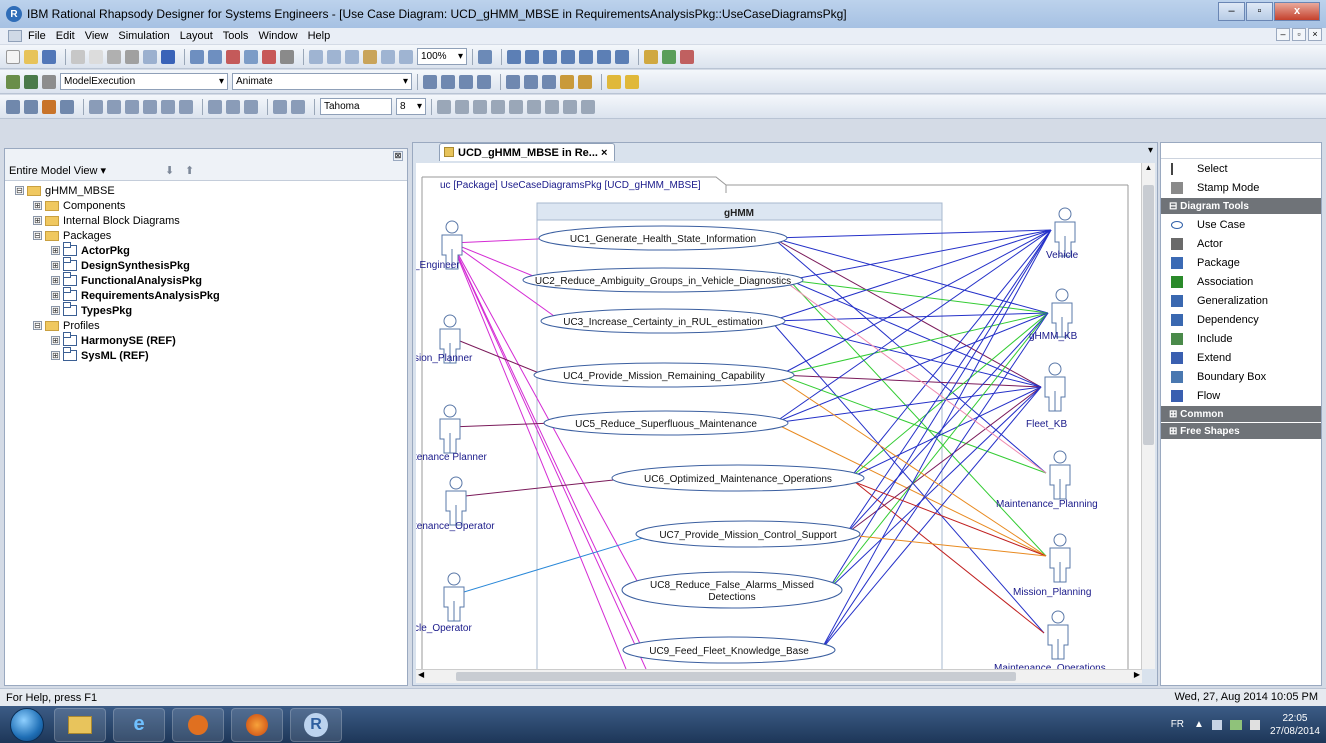 The height and width of the screenshot is (743, 1326). I want to click on tree-node: ⊞ Components, so click(211, 205).